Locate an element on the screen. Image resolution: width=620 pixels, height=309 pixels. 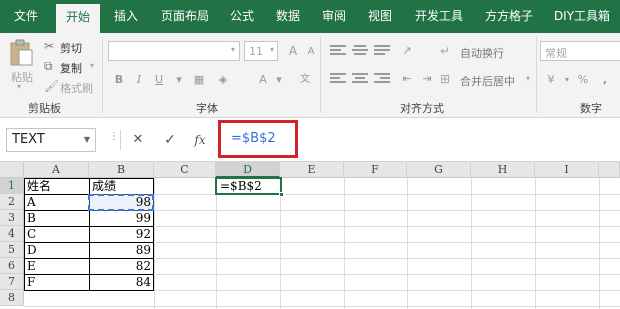
fill-color-icon: ◈ is located at coordinates (223, 80).